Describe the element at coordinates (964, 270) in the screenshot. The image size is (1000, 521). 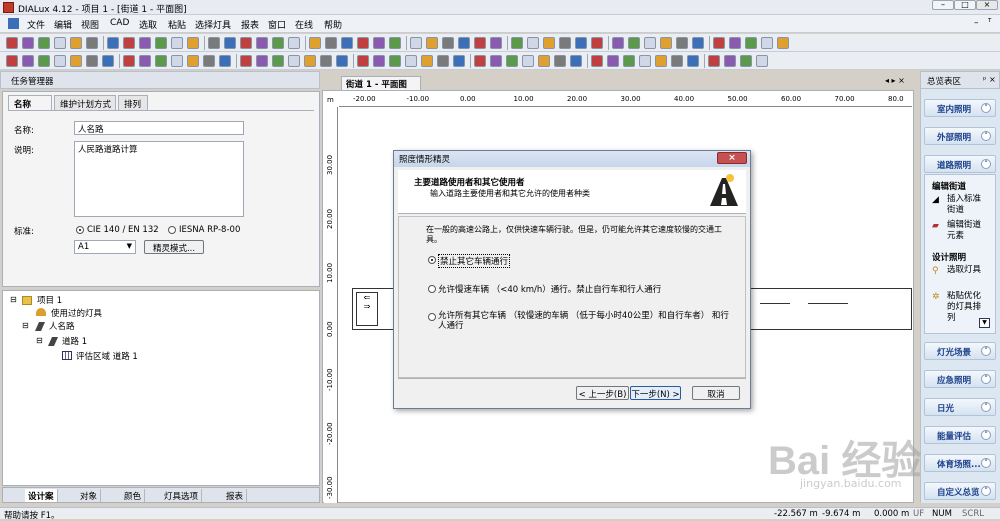
I see `select-luminaire-link: 选取灯具` at that location.